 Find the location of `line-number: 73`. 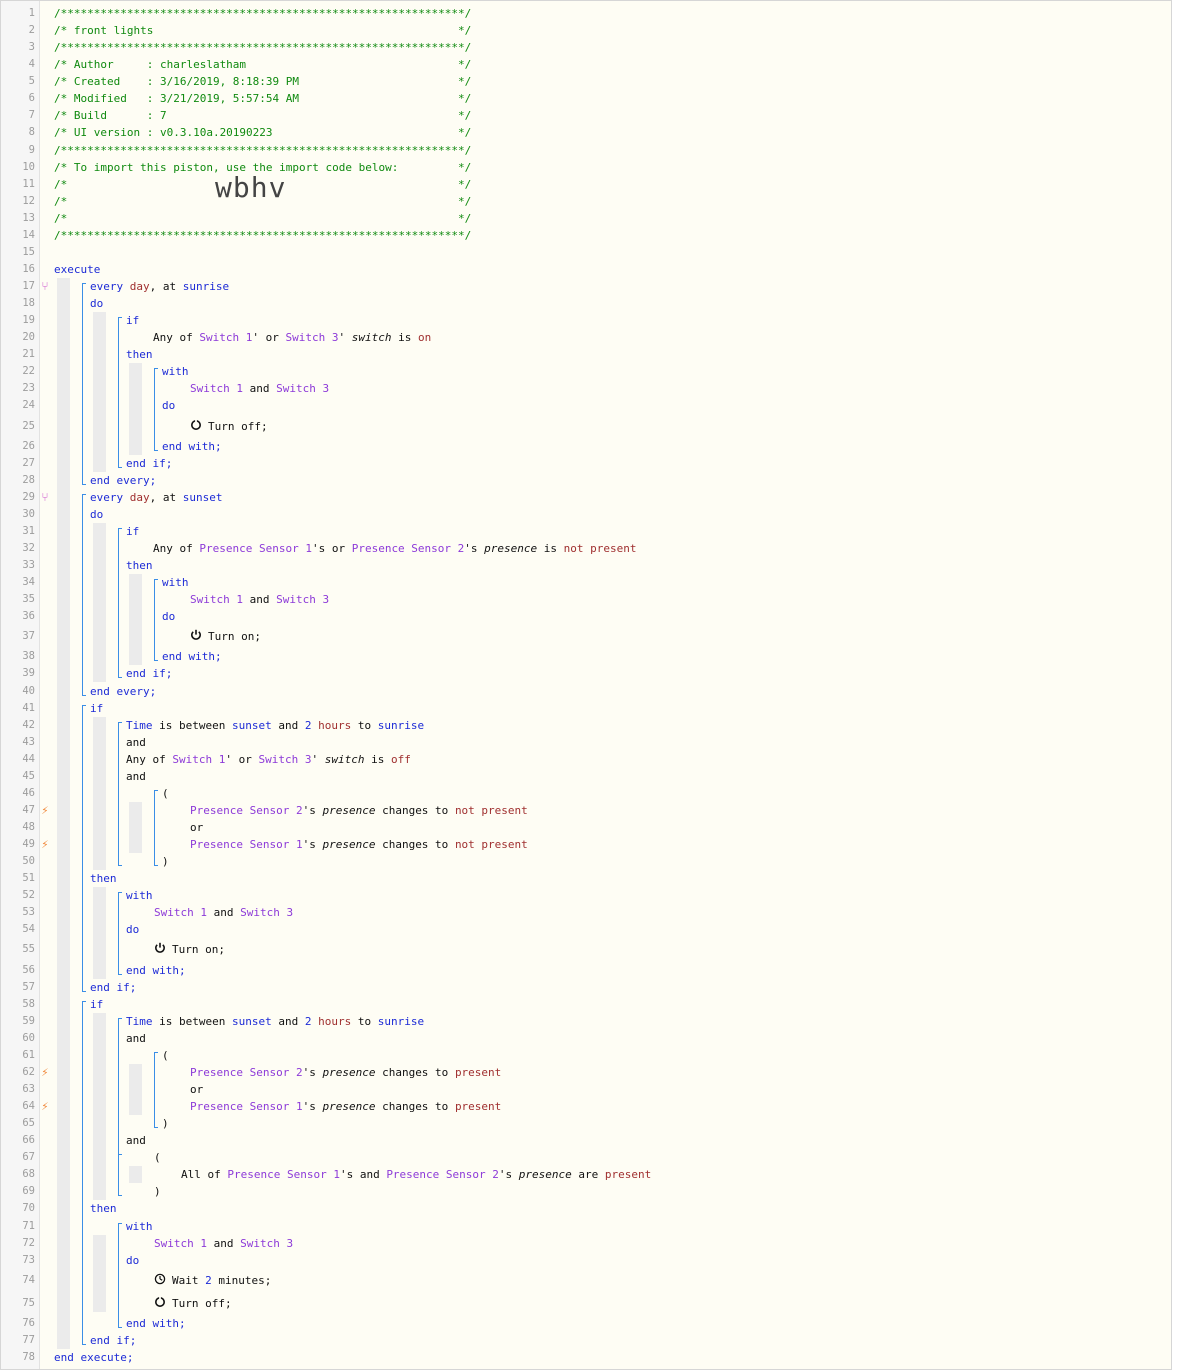

line-number: 73 is located at coordinates (28, 1259).